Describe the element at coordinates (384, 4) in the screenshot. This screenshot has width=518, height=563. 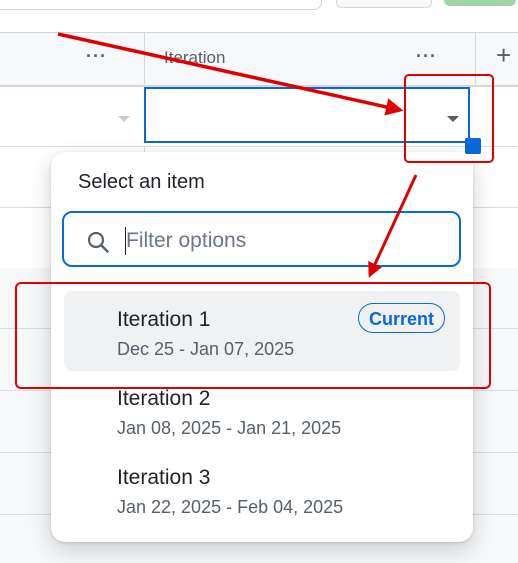
I see `toolbar-button` at that location.